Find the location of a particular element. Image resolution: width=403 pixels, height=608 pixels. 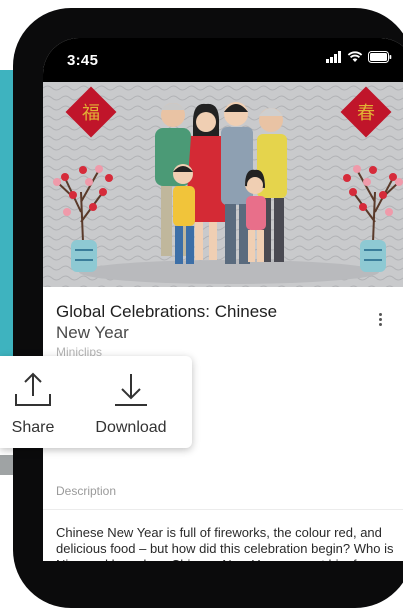

share-button: Share is located at coordinates (33, 404).